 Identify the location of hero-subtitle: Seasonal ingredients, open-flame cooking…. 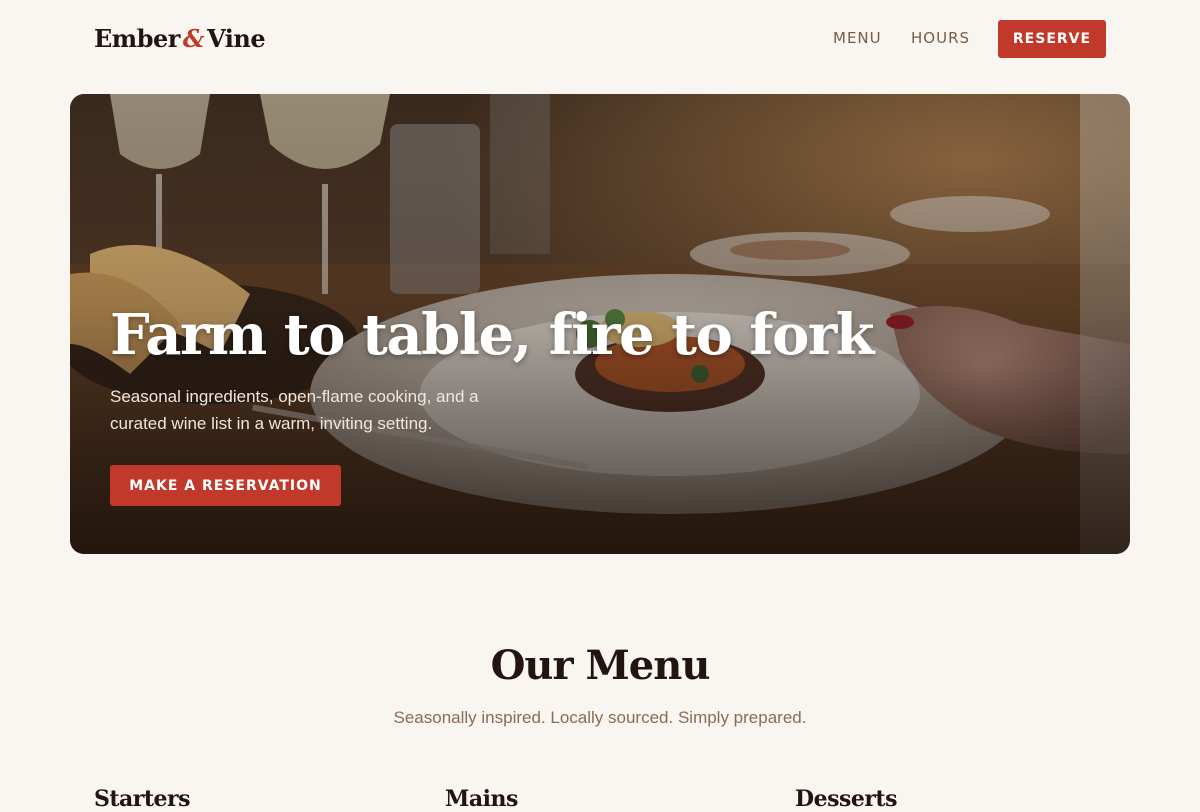
(294, 410).